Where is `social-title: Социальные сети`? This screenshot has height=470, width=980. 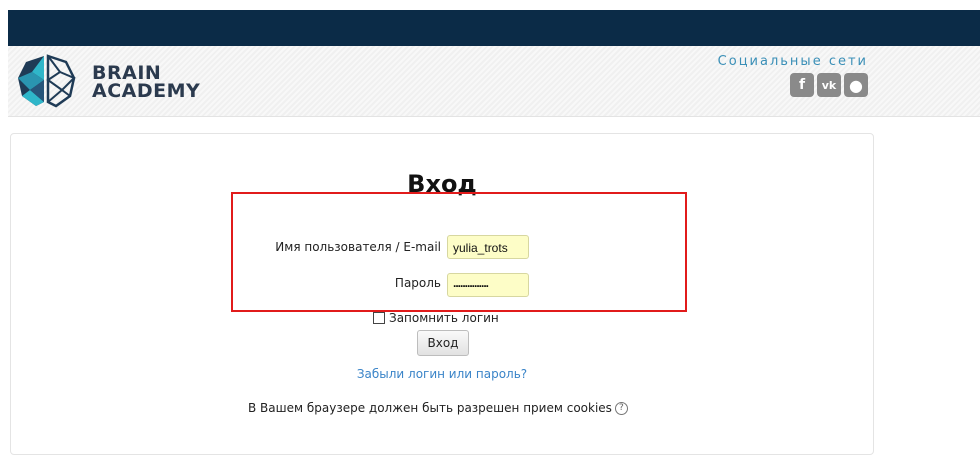
social-title: Социальные сети is located at coordinates (792, 61).